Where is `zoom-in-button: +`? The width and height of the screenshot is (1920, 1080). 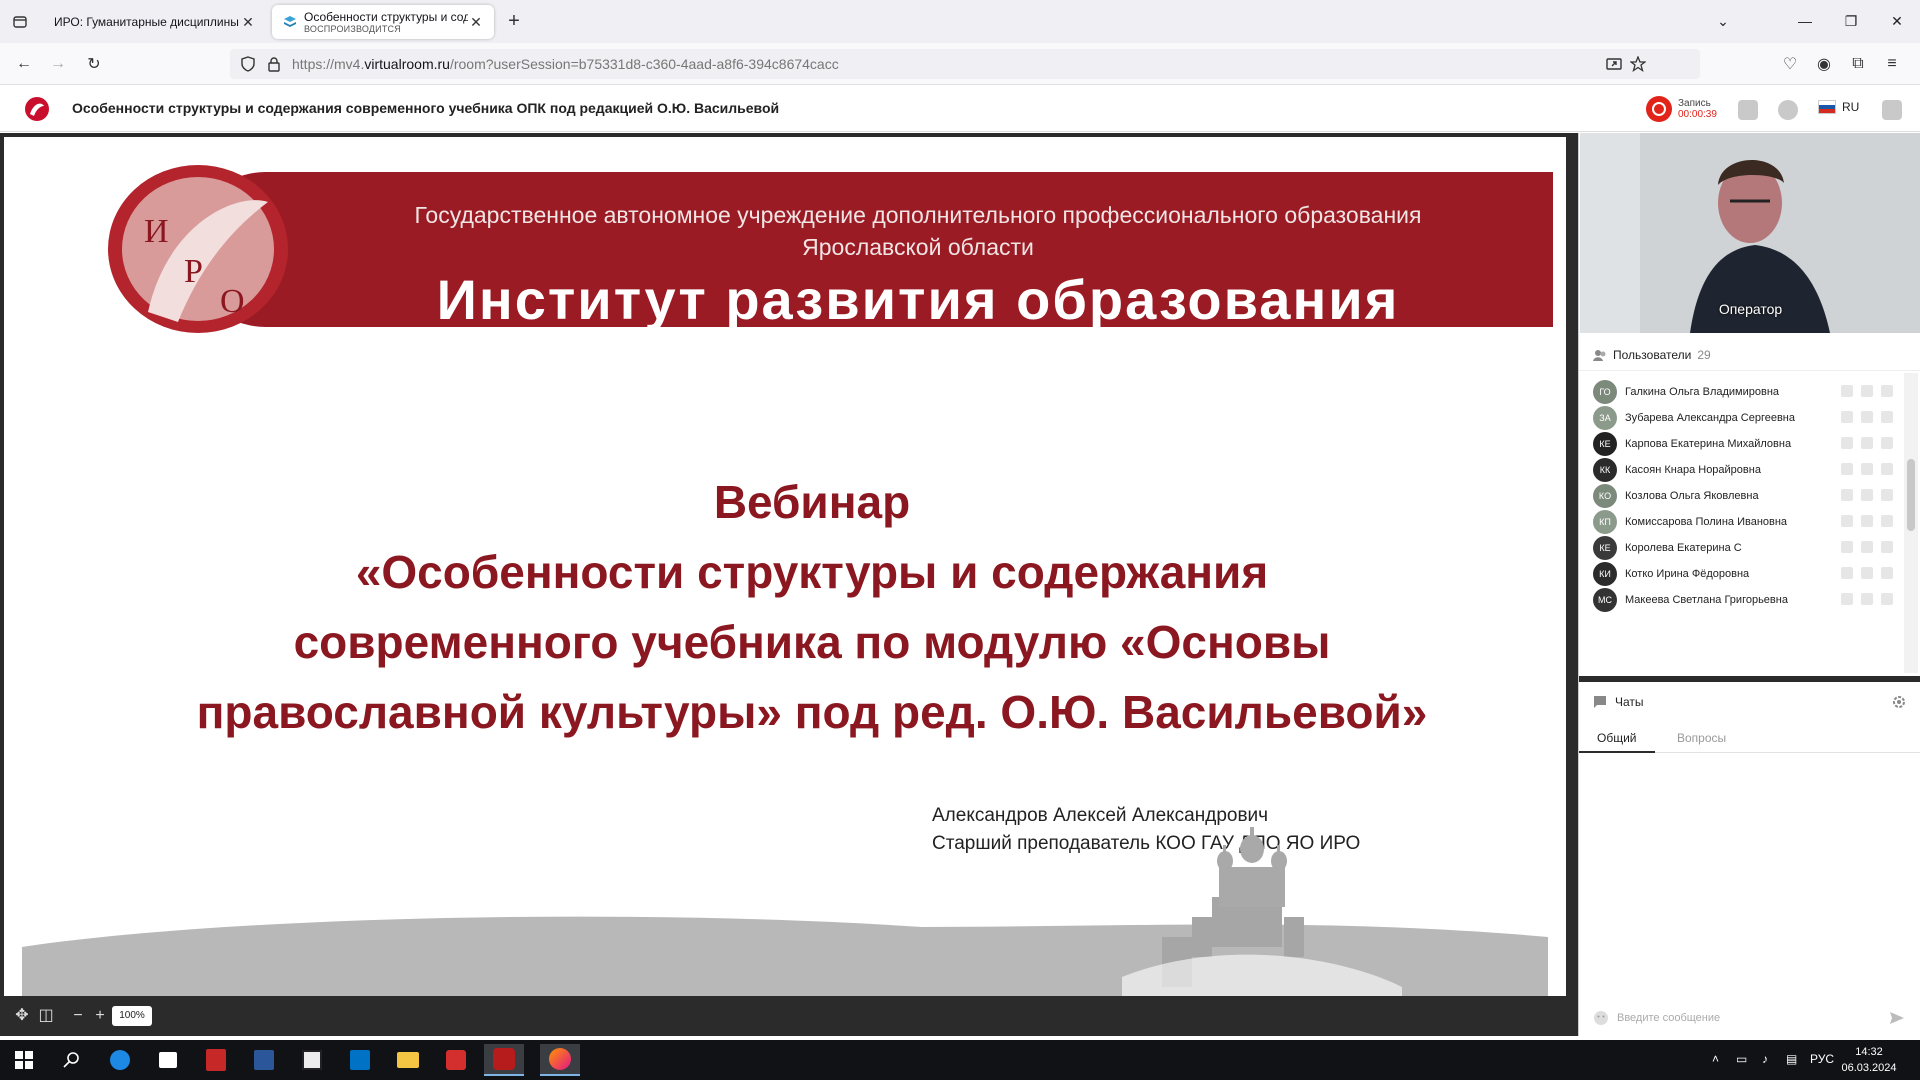 zoom-in-button: + is located at coordinates (100, 1016).